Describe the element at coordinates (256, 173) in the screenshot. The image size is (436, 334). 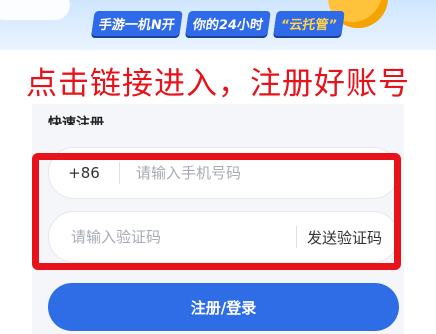
I see `phone-input` at that location.